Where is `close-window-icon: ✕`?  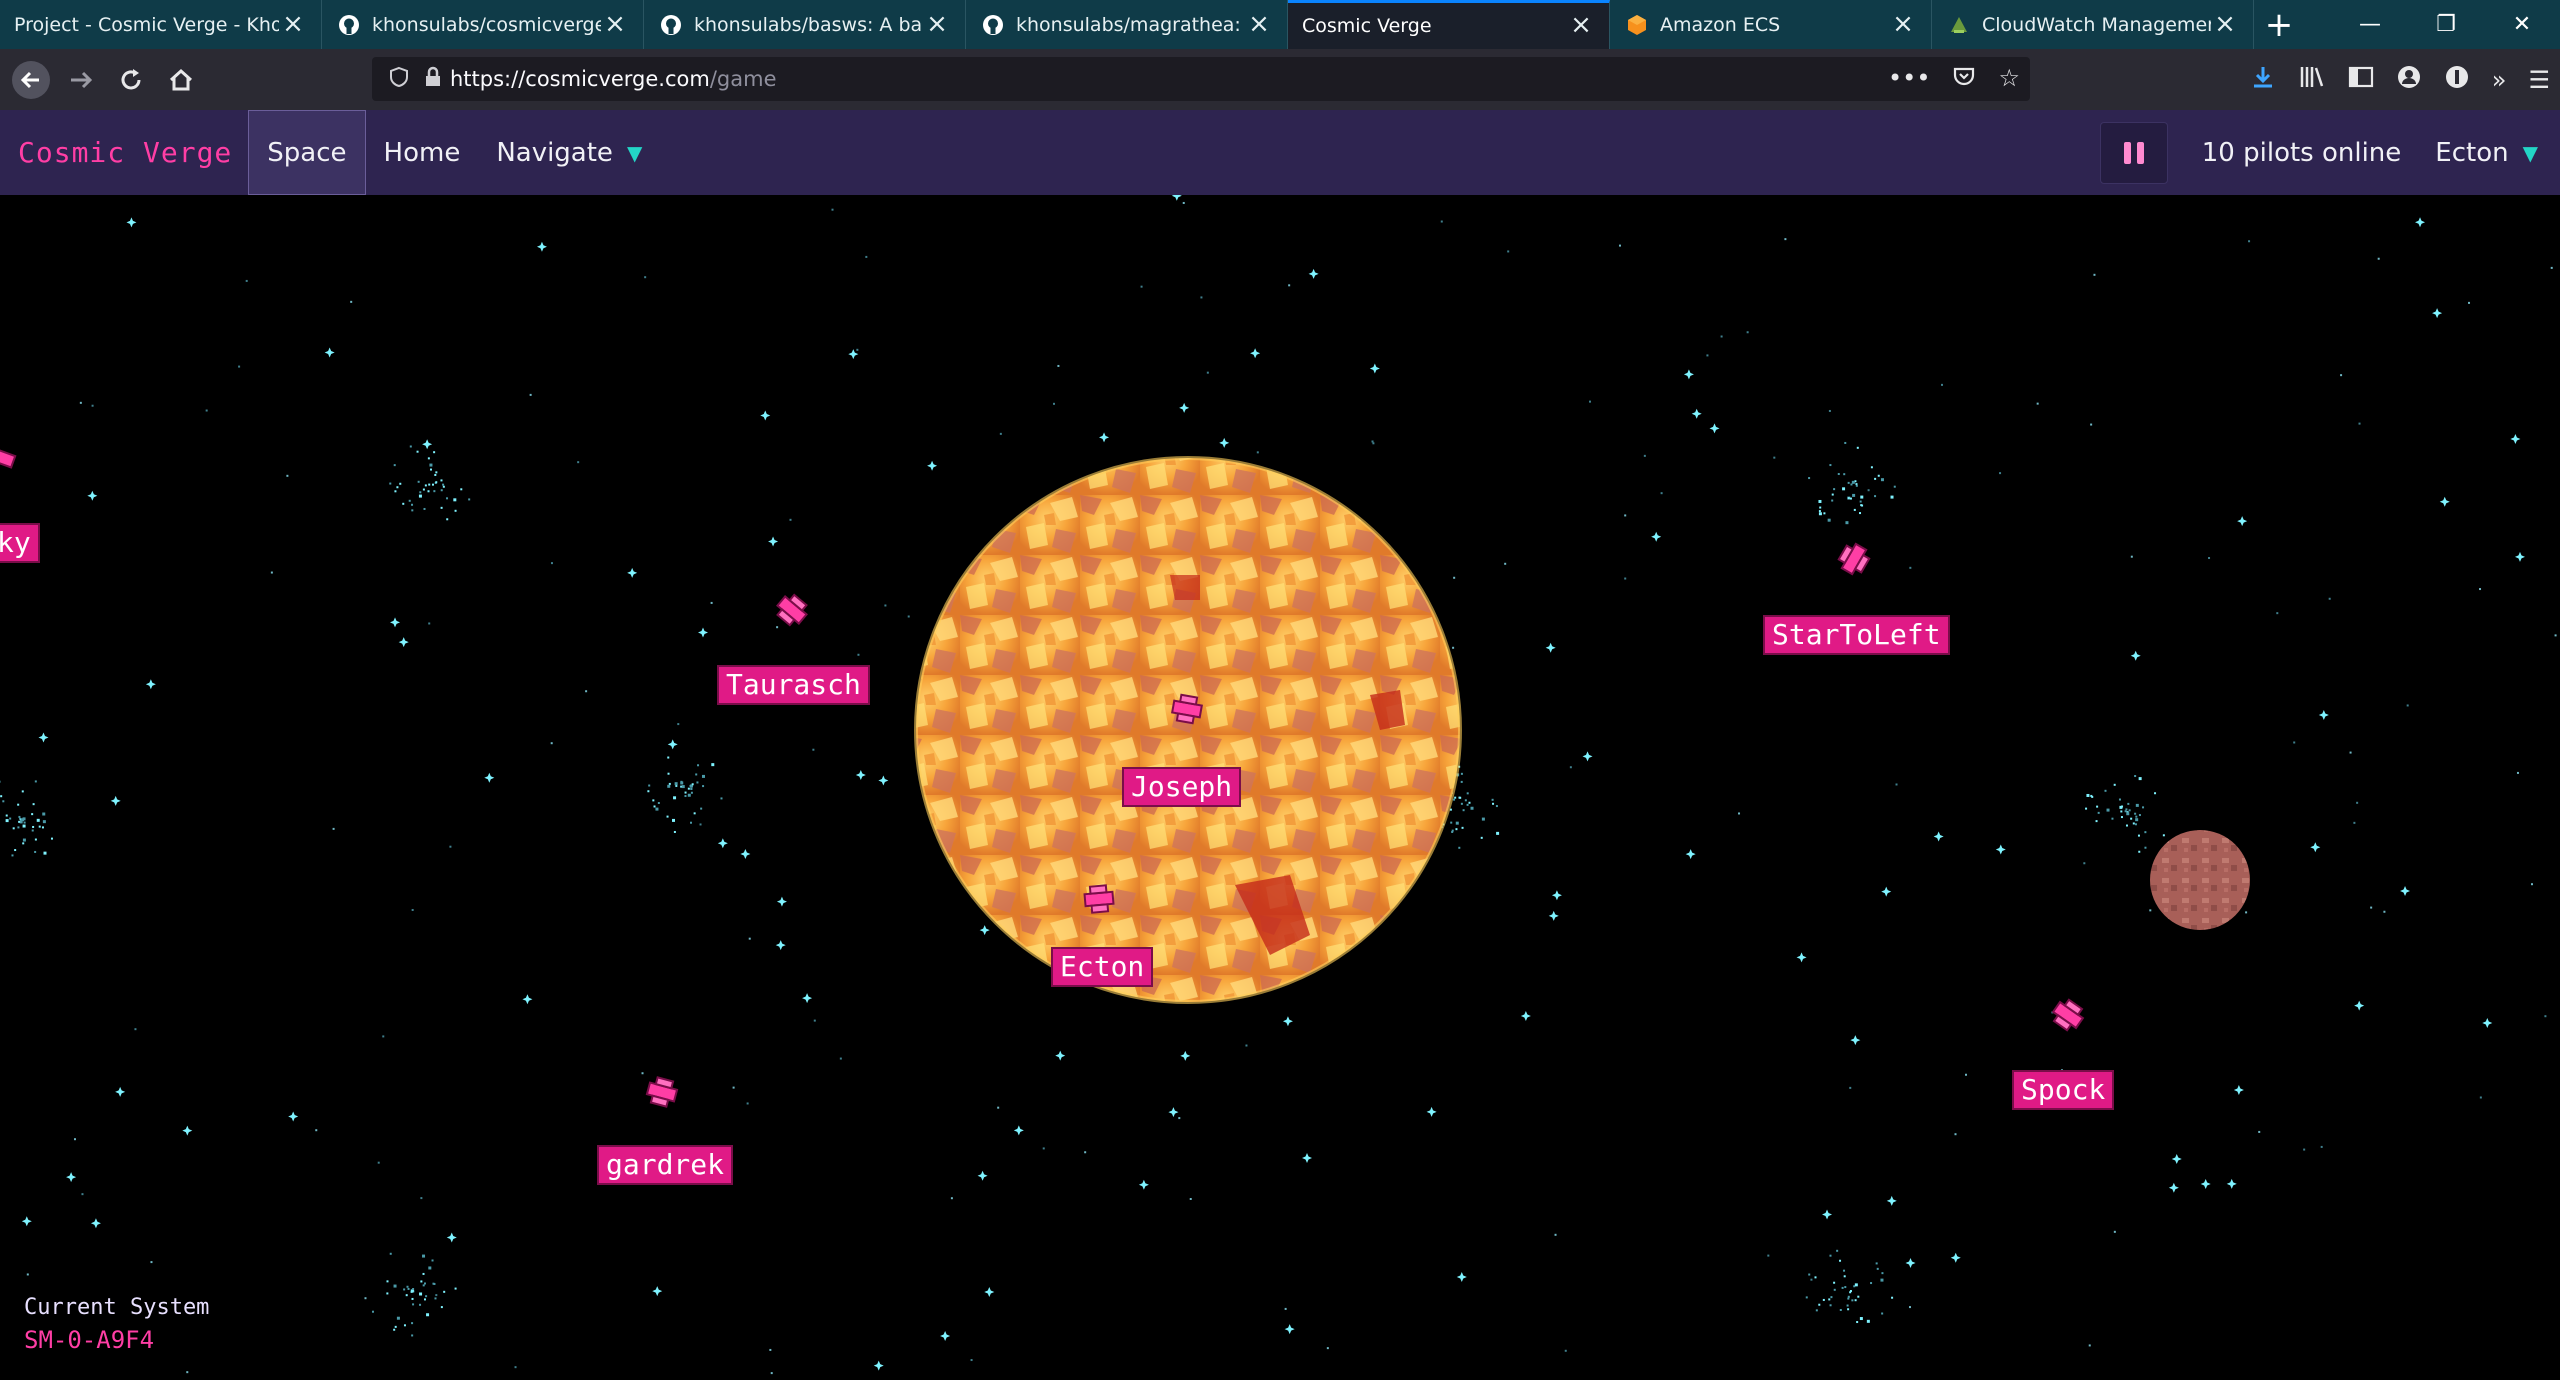
close-window-icon: ✕ is located at coordinates (2522, 24).